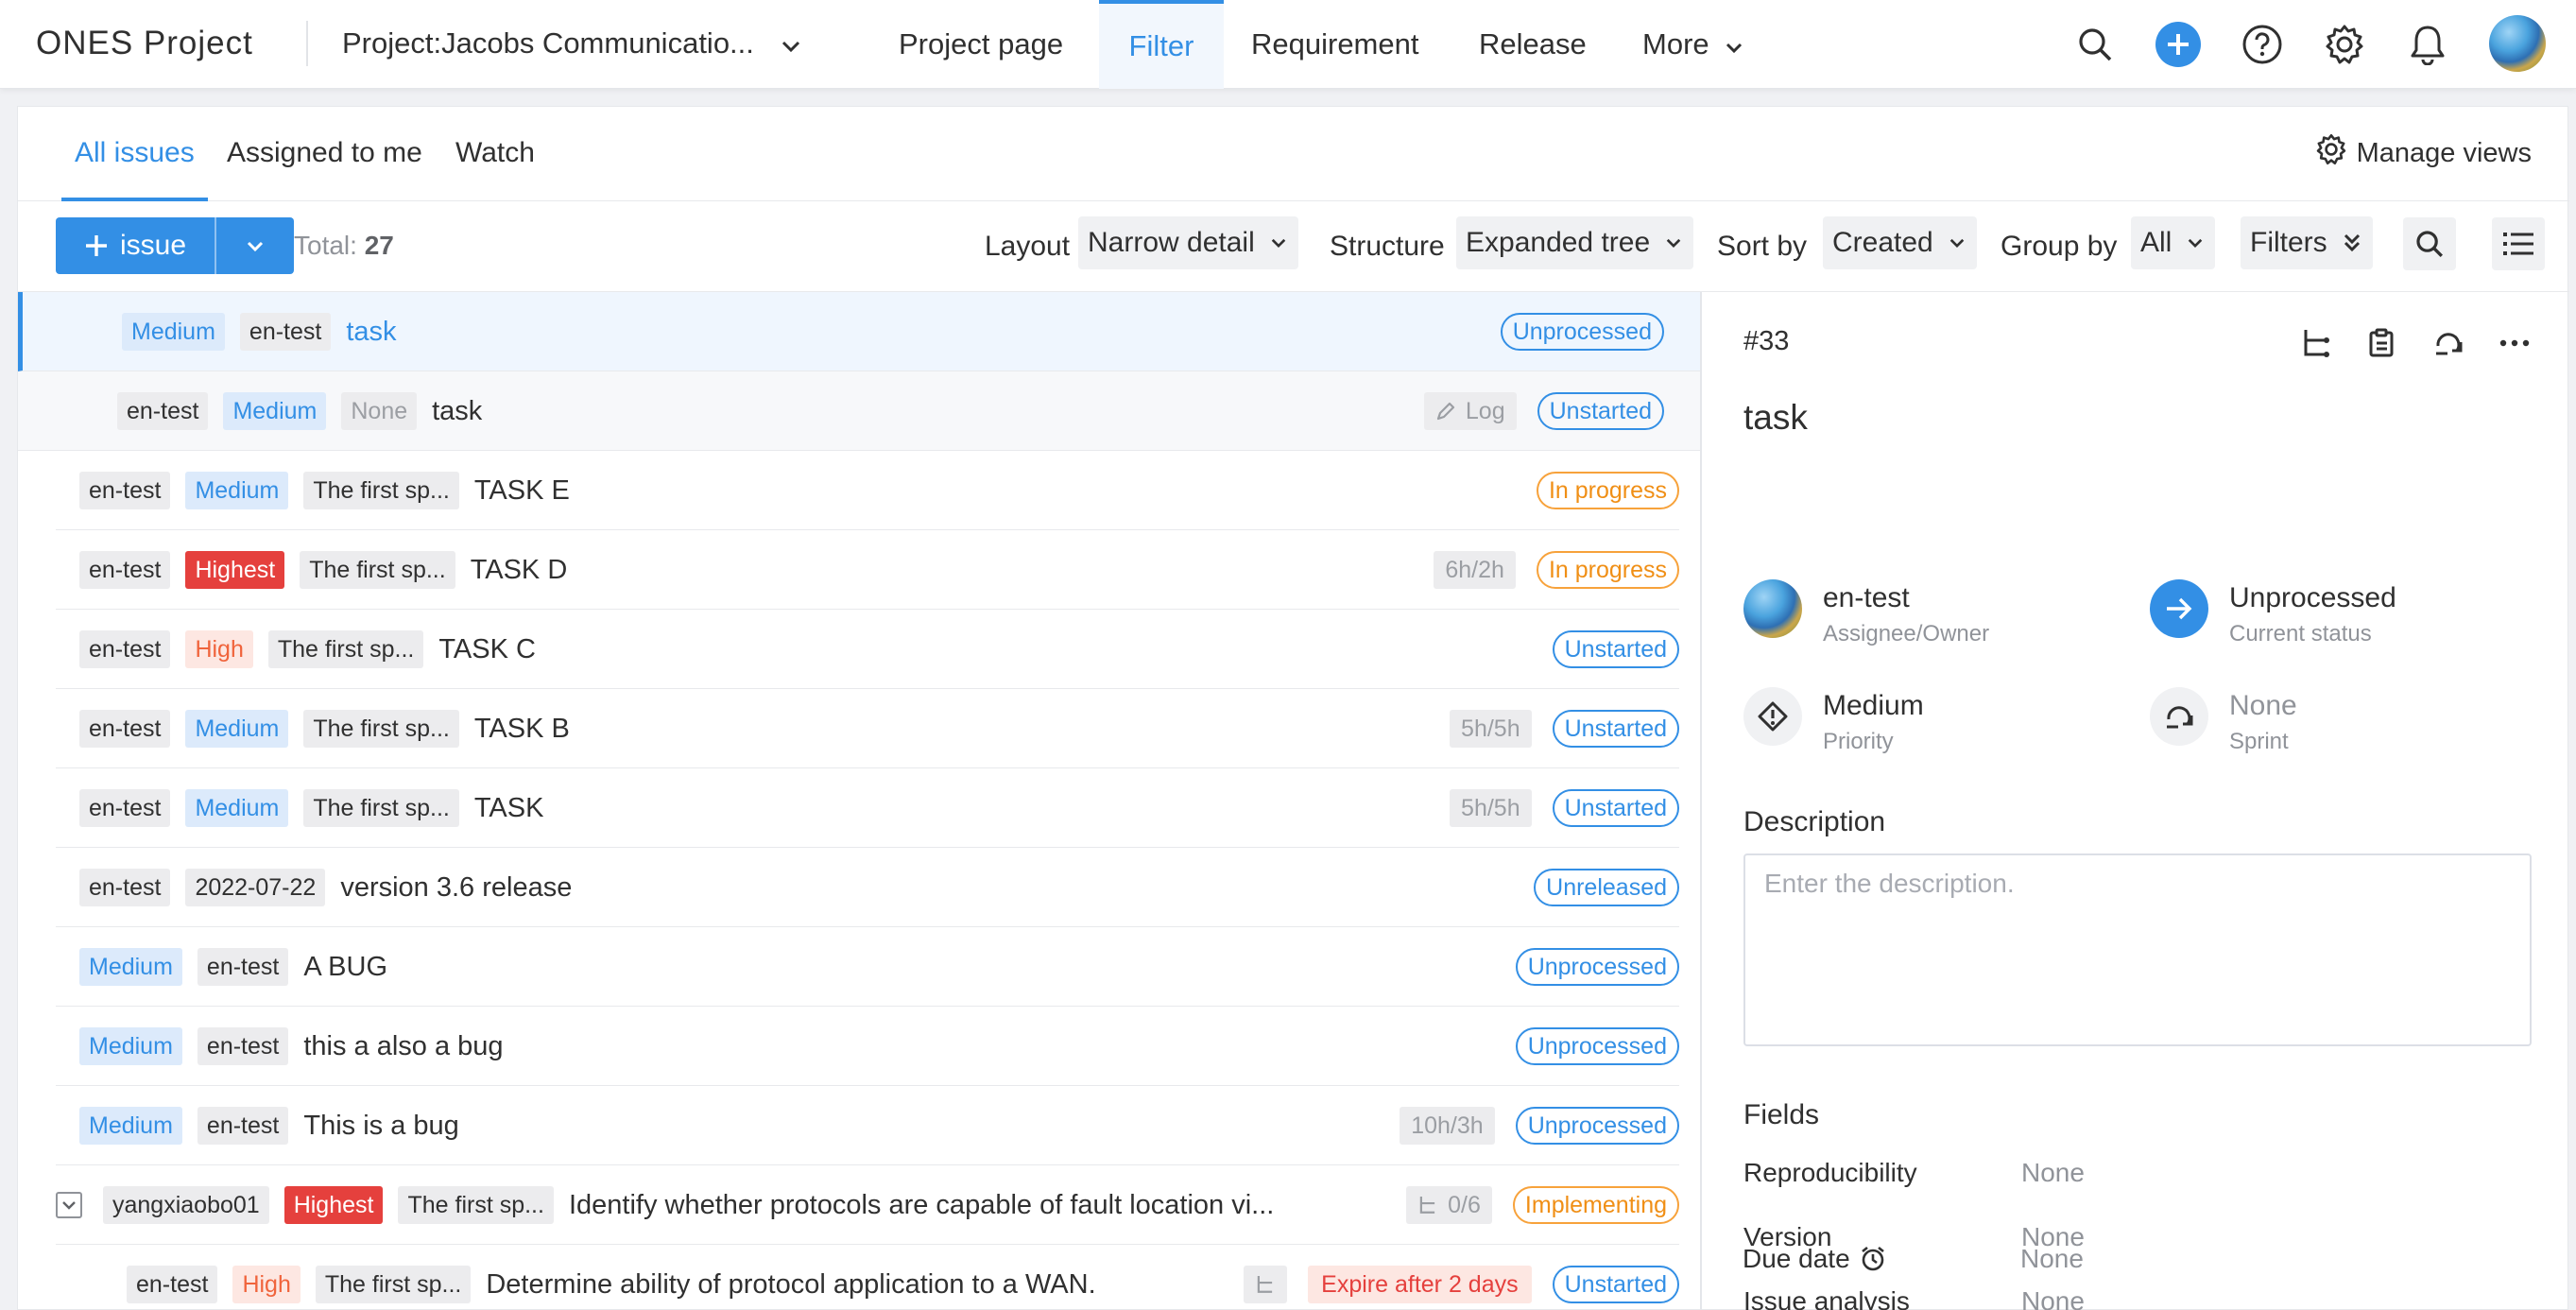  What do you see at coordinates (456, 888) in the screenshot?
I see `issue-title: version 3.6 release` at bounding box center [456, 888].